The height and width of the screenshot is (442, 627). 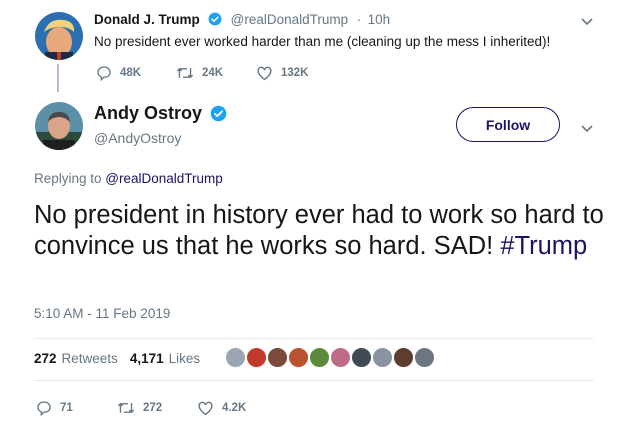 What do you see at coordinates (146, 358) in the screenshot?
I see `likes-stat-count: 4,171` at bounding box center [146, 358].